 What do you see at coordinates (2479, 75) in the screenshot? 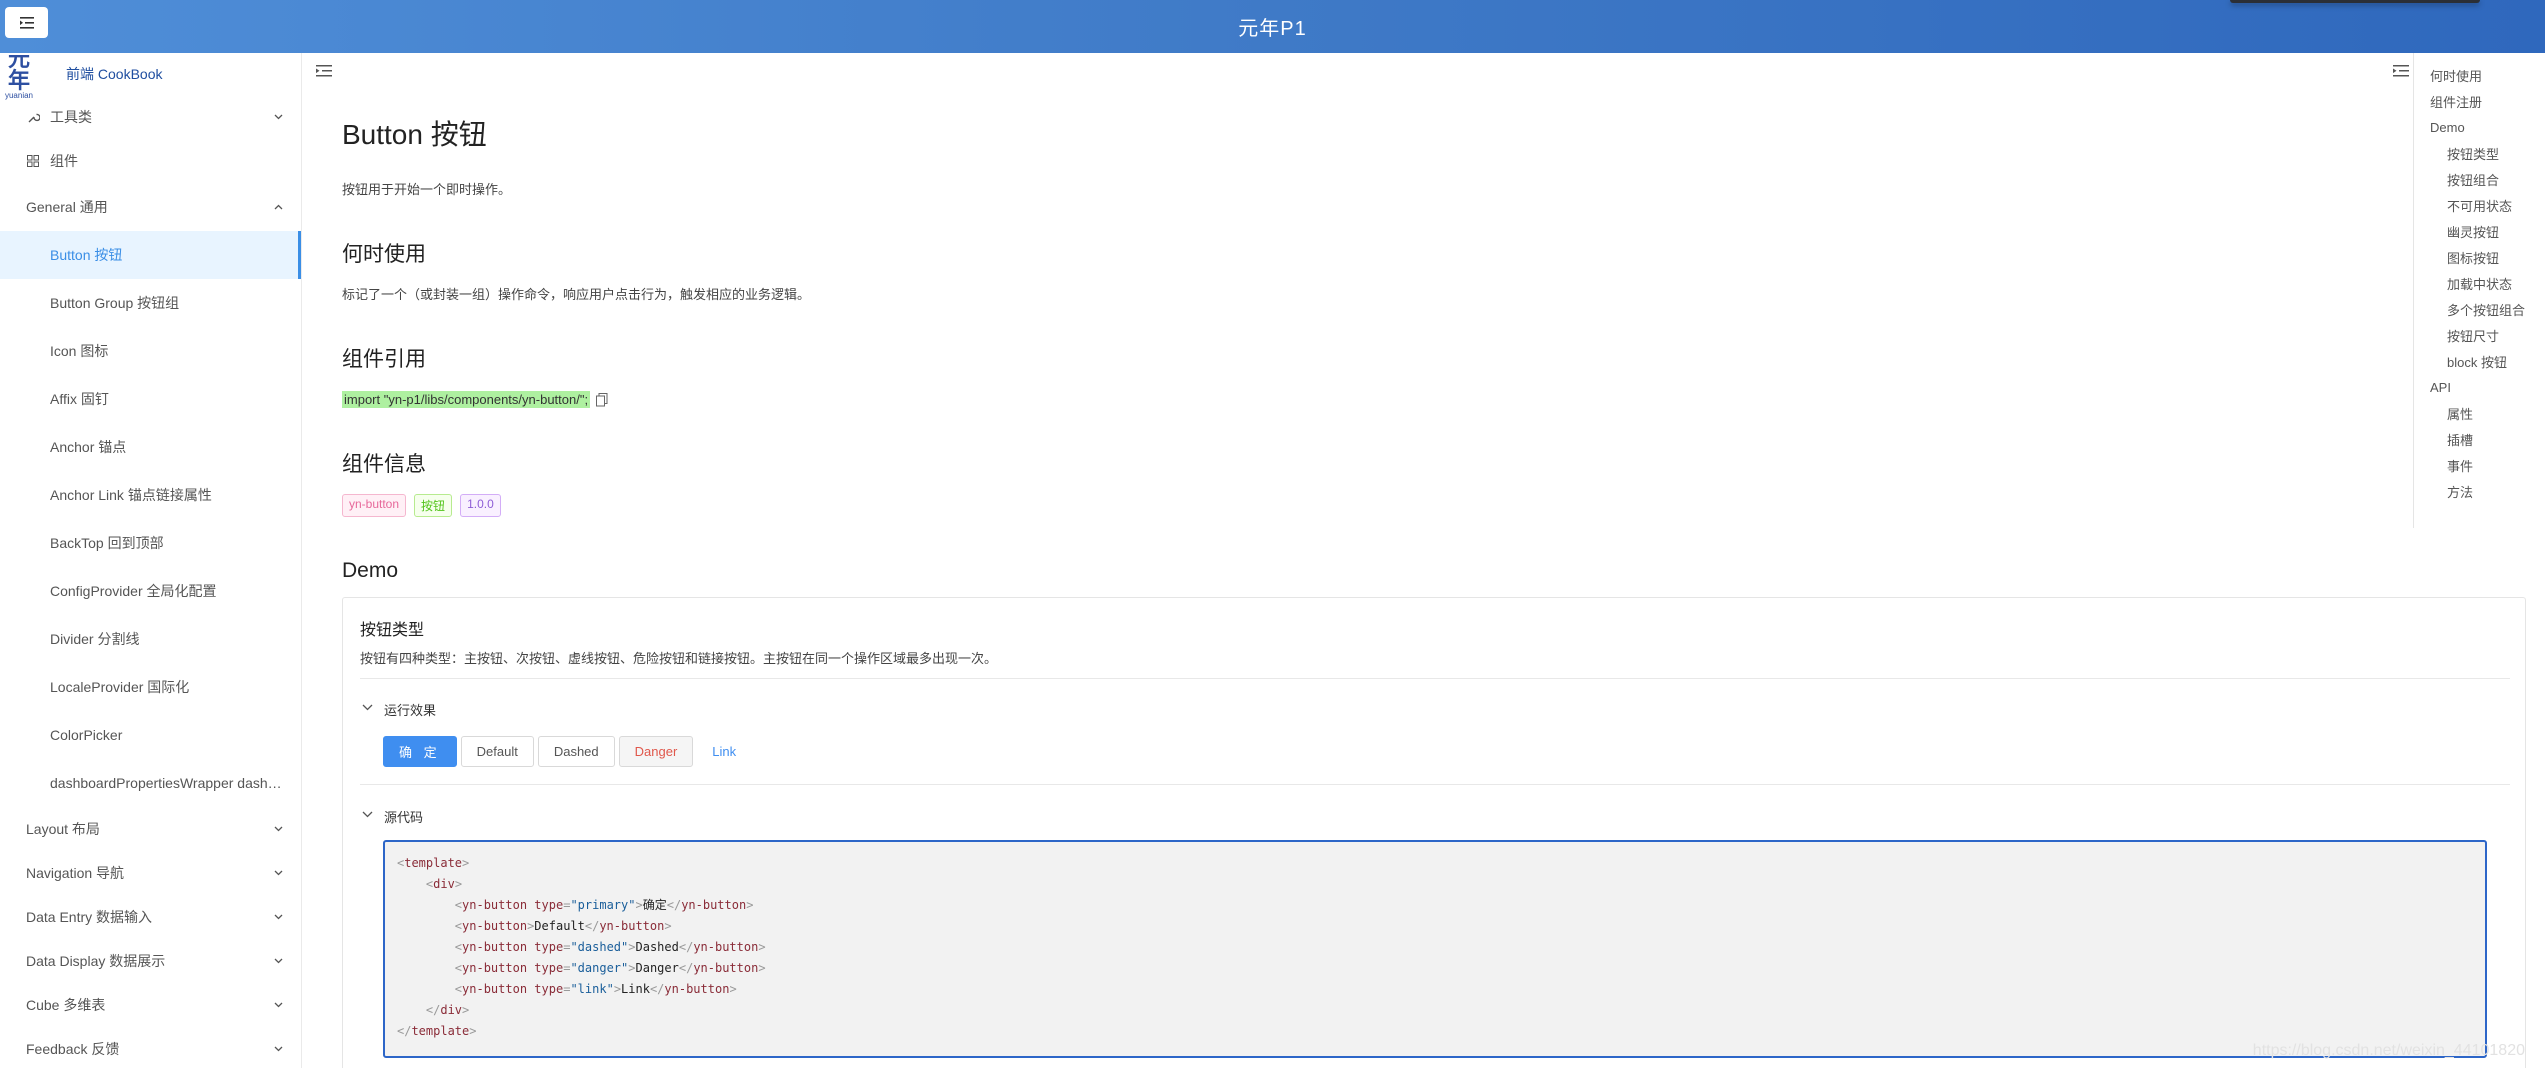
I see `toc-item-when: 何时使用` at bounding box center [2479, 75].